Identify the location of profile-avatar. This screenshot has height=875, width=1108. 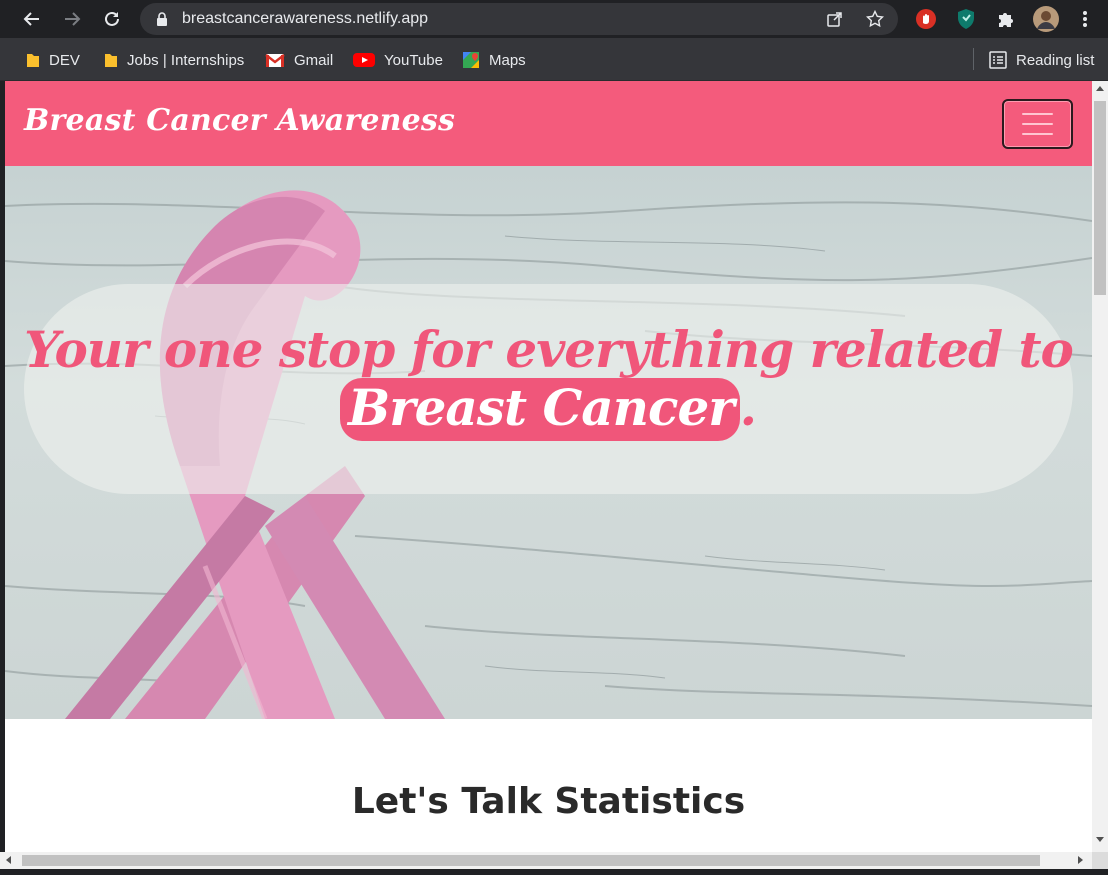
(1046, 19).